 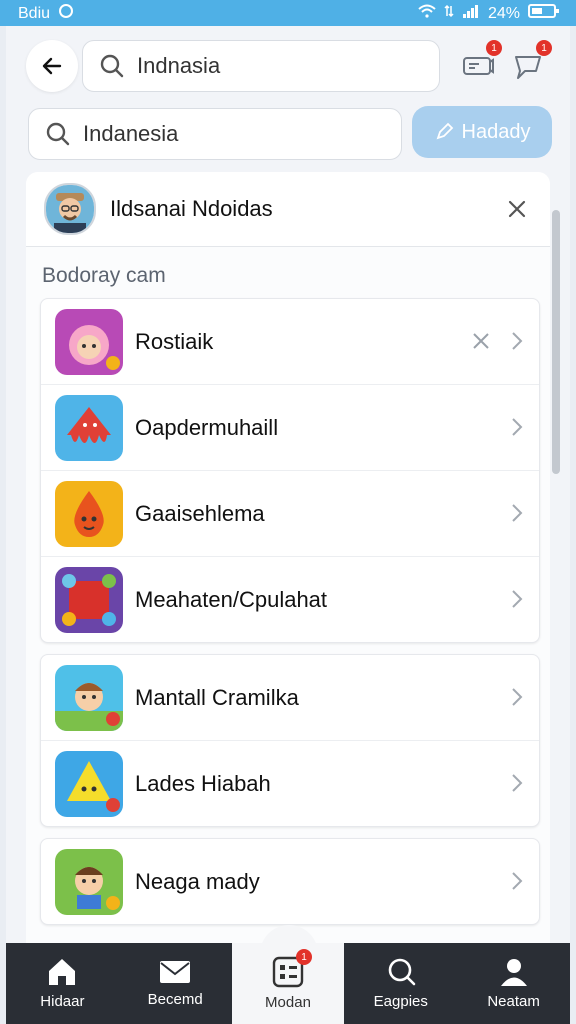 I want to click on signal-icon, so click(x=471, y=13).